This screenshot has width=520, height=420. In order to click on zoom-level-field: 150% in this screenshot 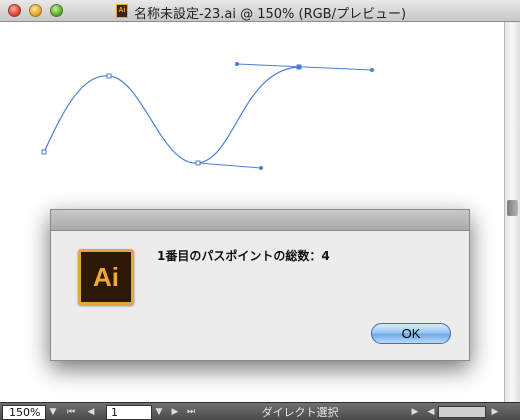, I will do `click(24, 412)`.